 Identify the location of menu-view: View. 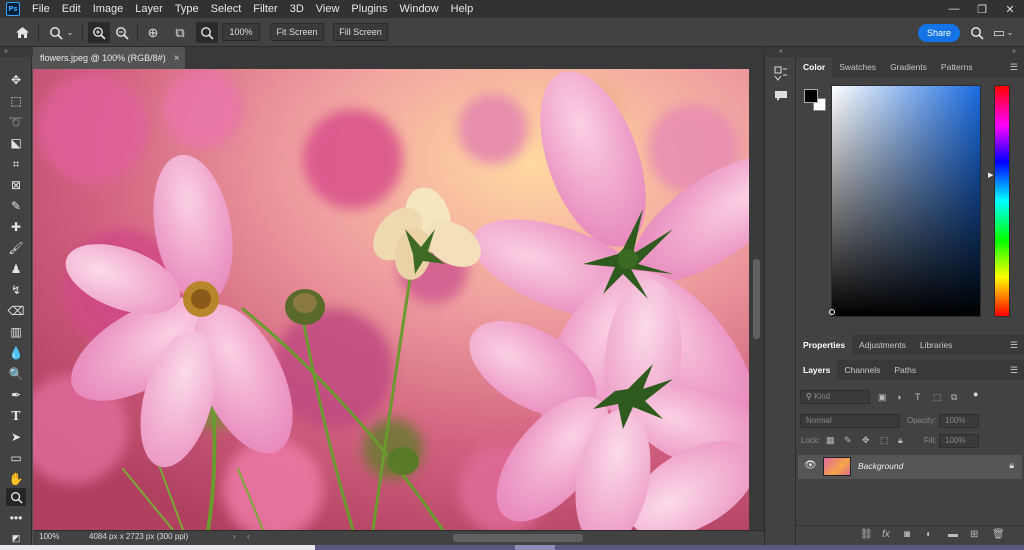
(328, 9).